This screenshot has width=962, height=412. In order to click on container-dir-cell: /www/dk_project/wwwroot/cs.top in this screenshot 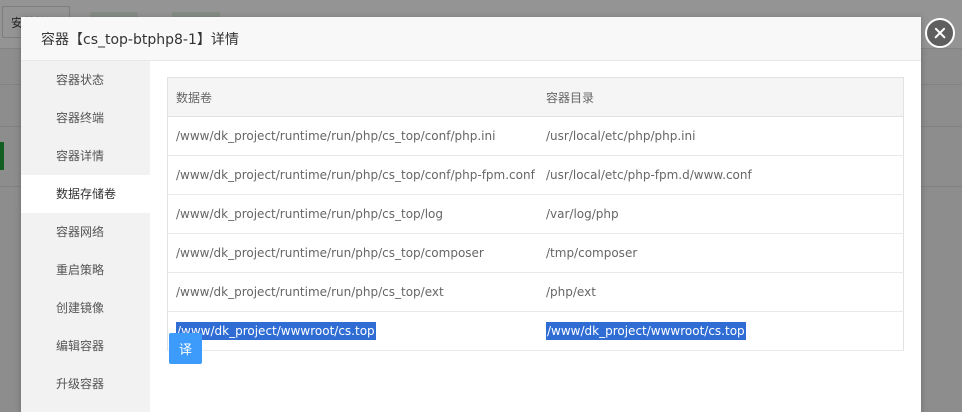, I will do `click(721, 331)`.